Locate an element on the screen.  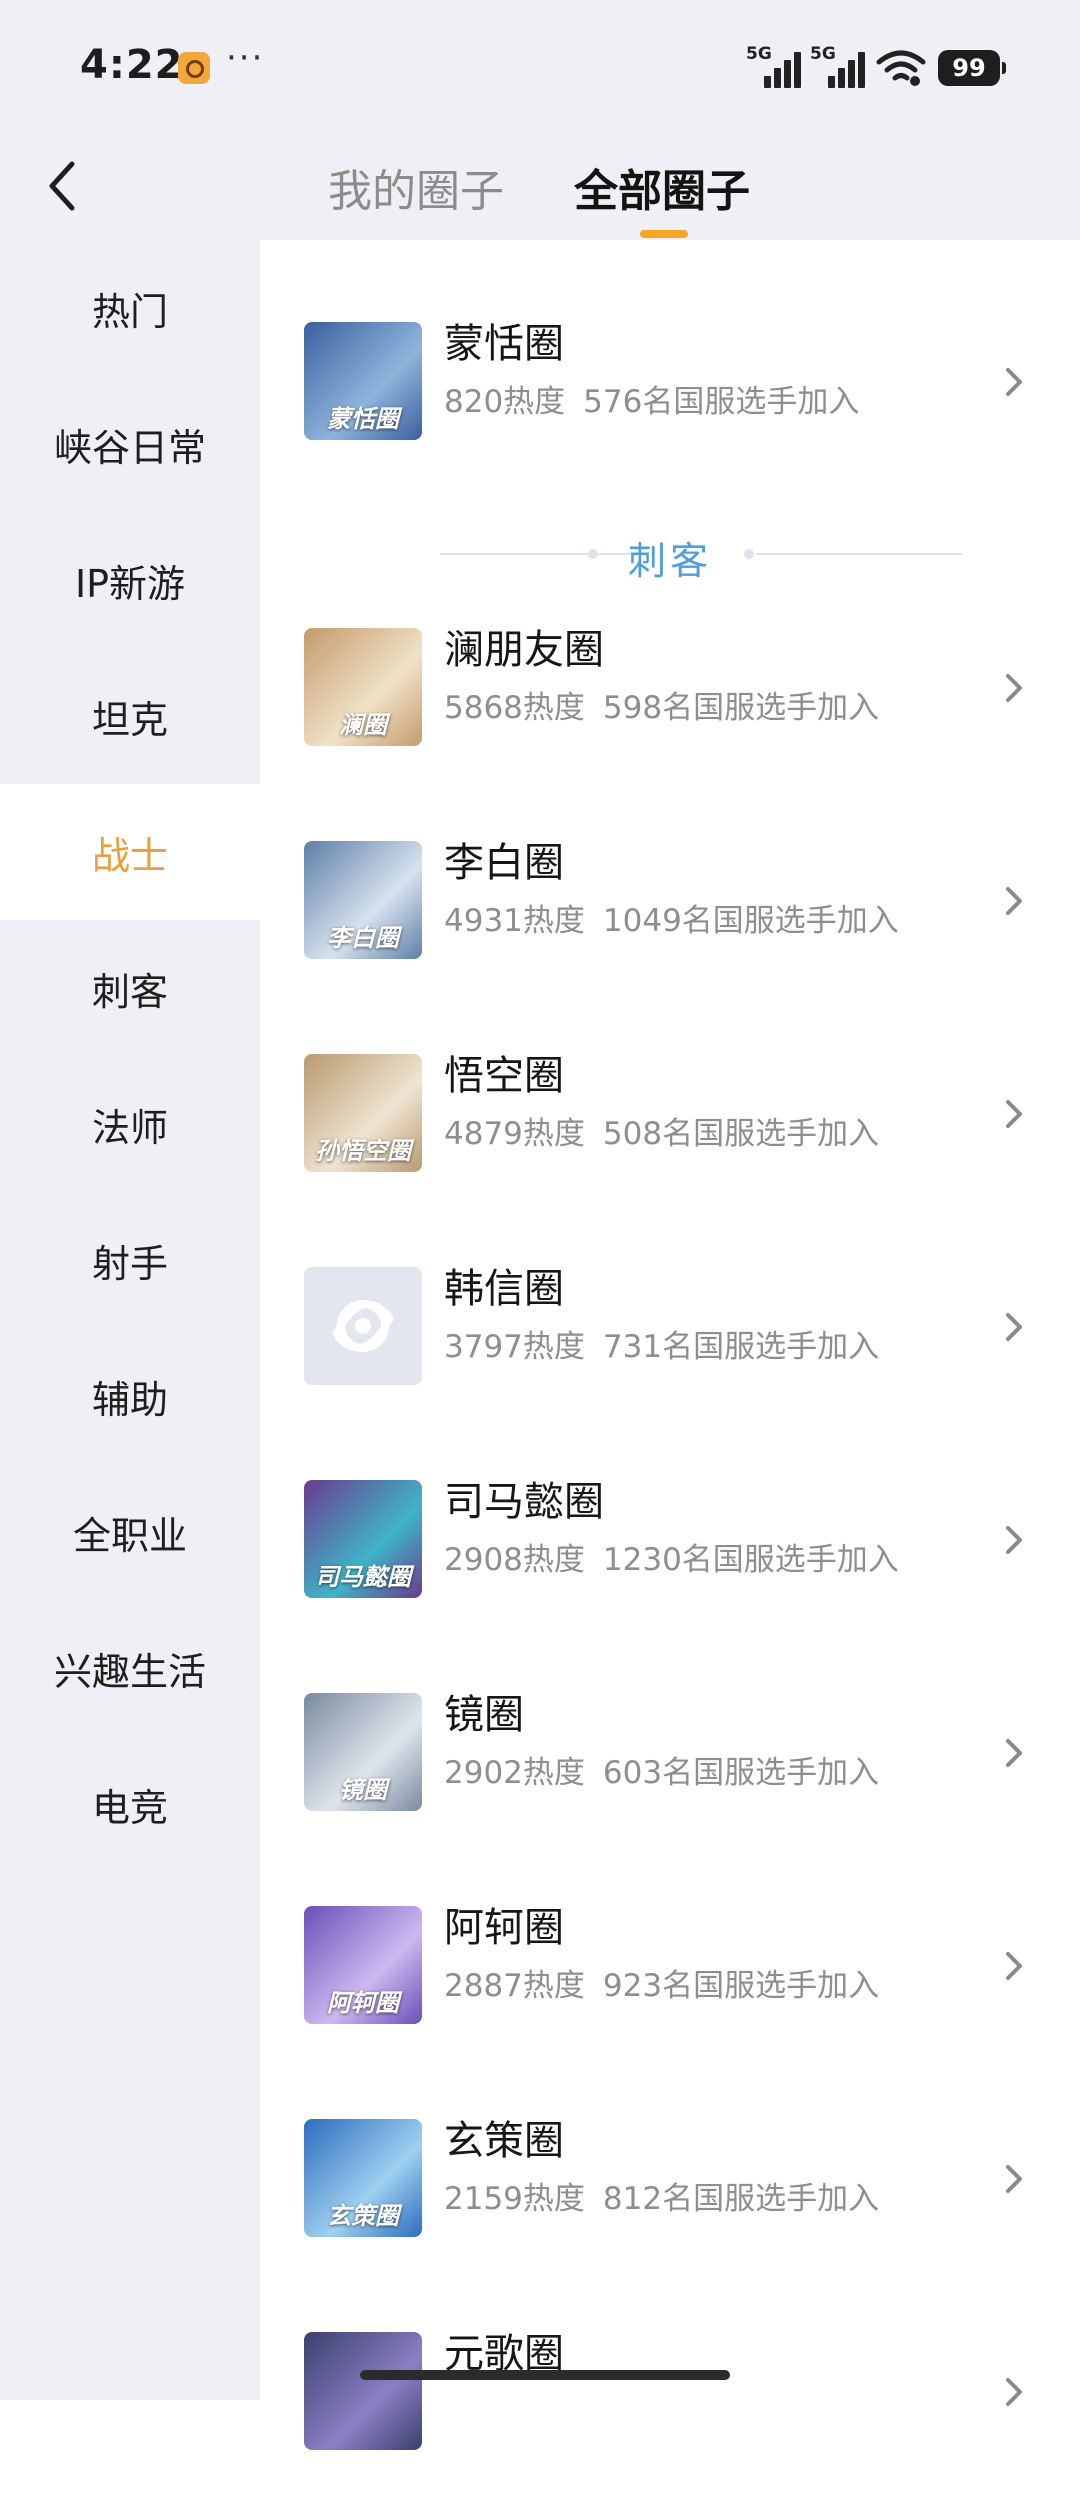
sidebar-item-all-roles: 全职业 is located at coordinates (130, 1532).